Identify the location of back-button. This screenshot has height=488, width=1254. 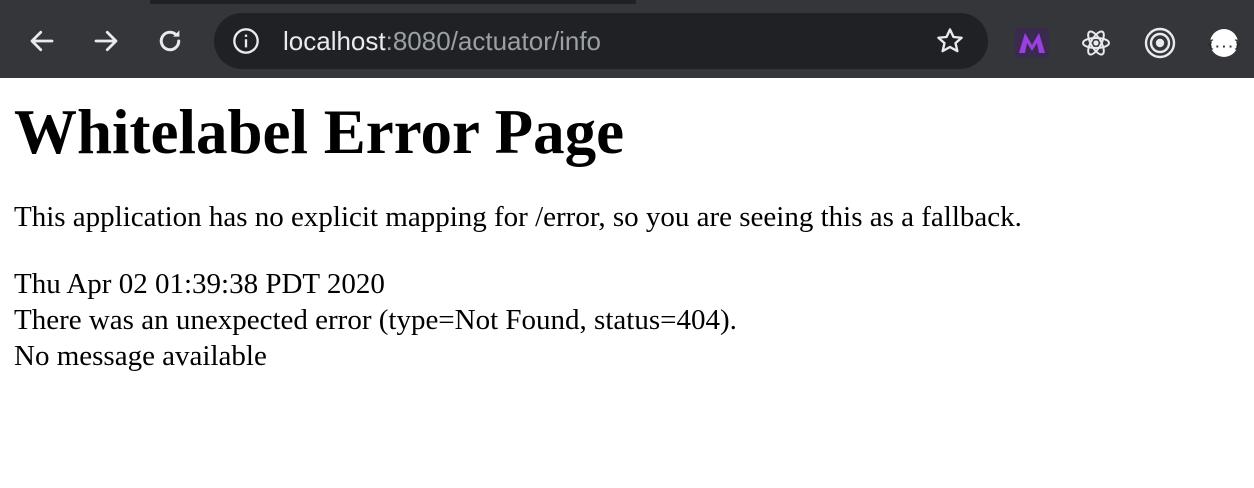
(42, 41).